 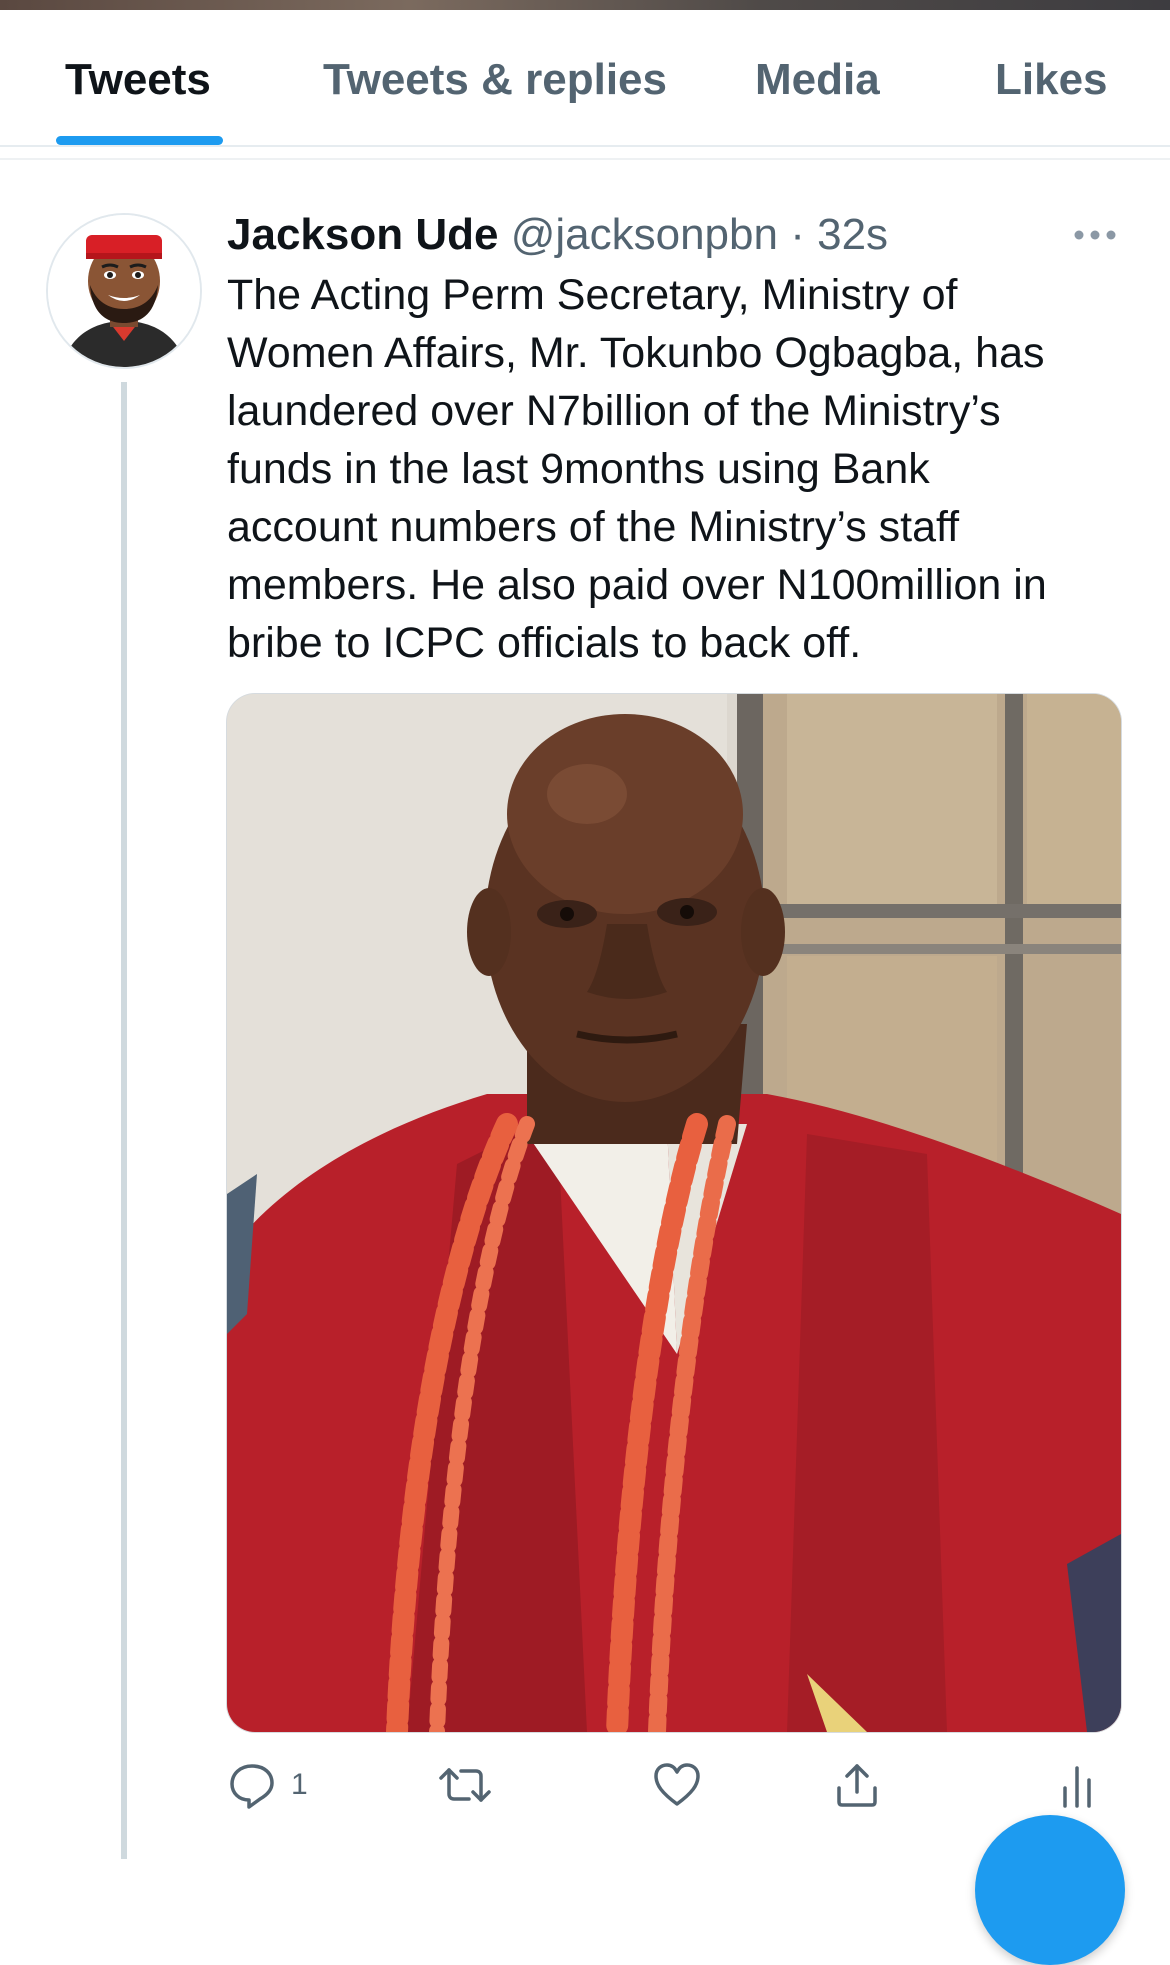 I want to click on cartoon-avatar-icon, so click(x=124, y=291).